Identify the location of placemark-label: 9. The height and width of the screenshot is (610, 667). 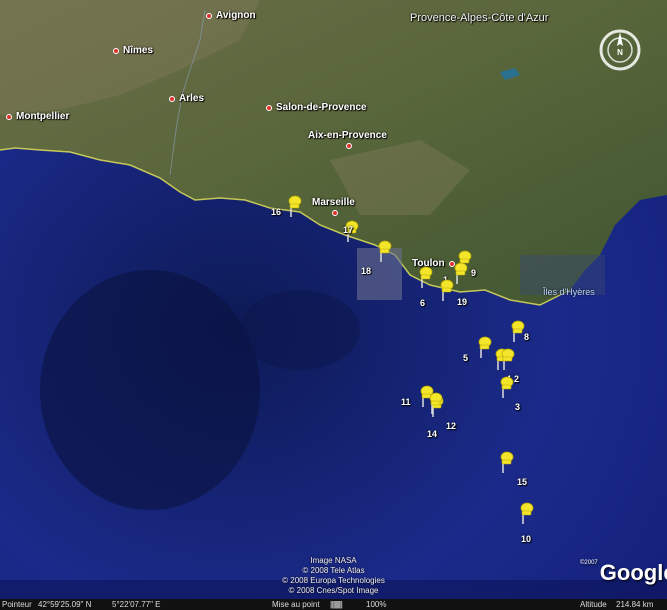
(474, 273).